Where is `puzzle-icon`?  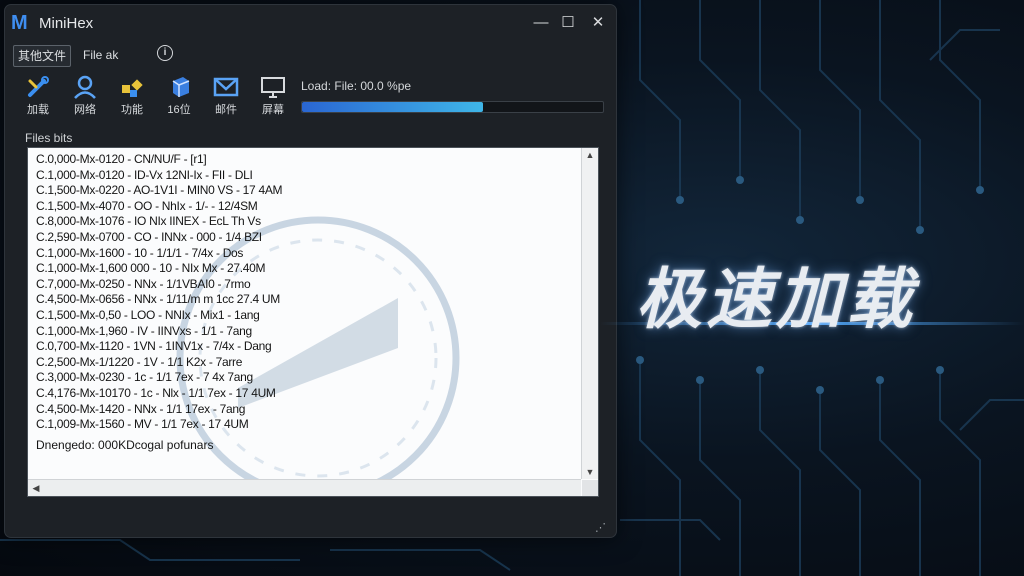
puzzle-icon is located at coordinates (132, 88).